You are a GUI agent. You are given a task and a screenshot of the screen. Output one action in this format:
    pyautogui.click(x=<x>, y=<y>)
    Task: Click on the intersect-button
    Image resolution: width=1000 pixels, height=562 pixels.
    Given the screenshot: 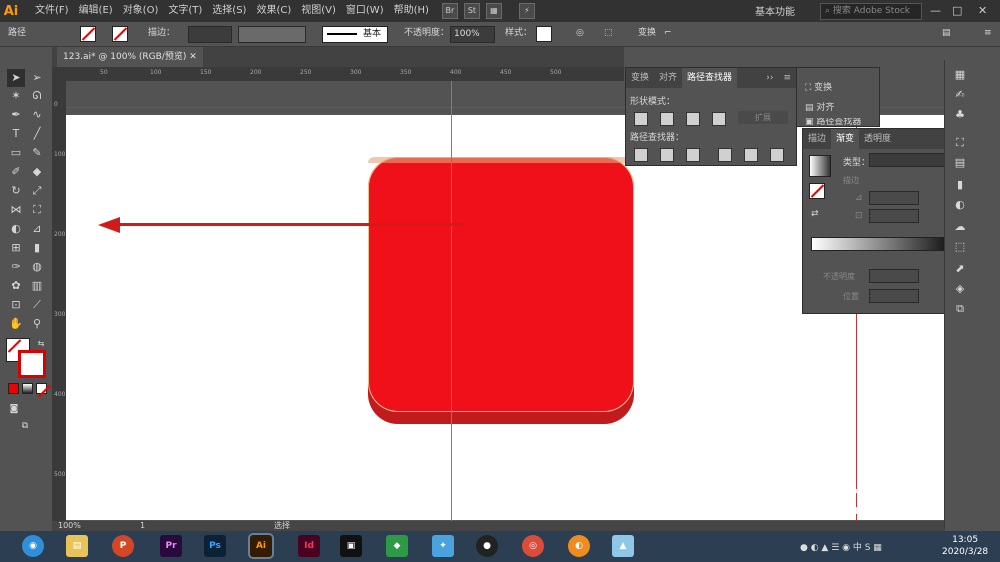 What is the action you would take?
    pyautogui.click(x=693, y=119)
    